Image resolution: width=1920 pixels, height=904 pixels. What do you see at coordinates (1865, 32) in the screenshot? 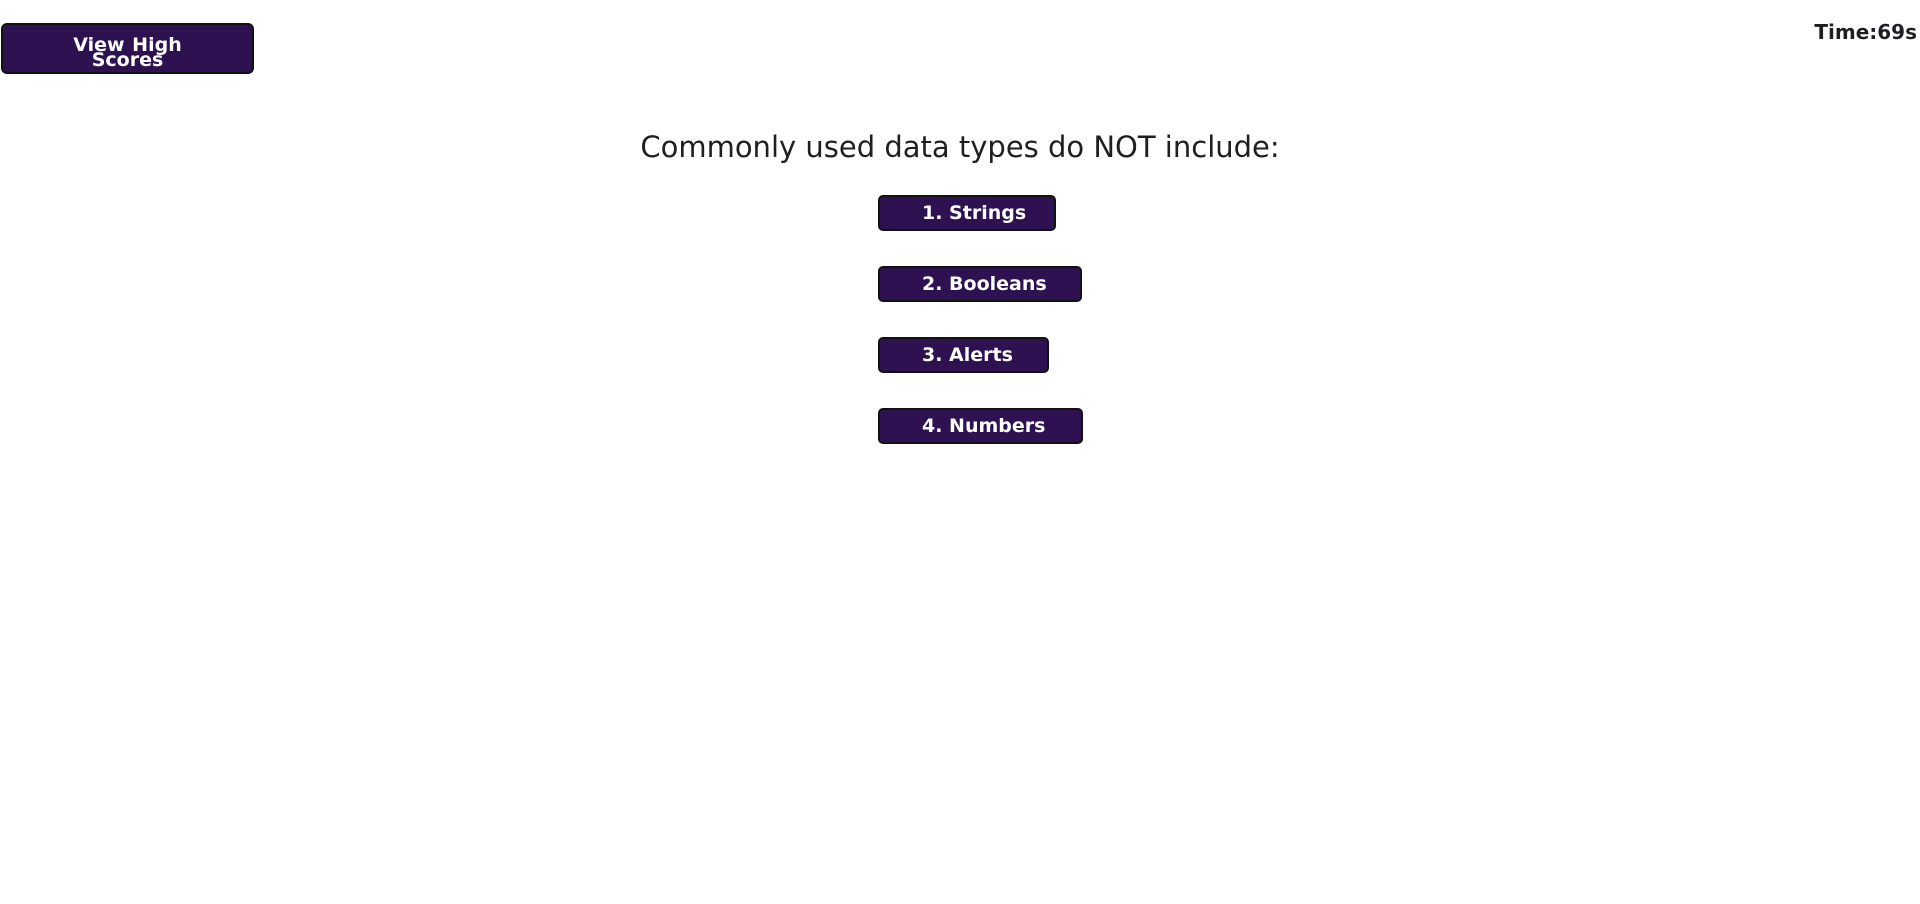
I see `timer-display: Time:69s` at bounding box center [1865, 32].